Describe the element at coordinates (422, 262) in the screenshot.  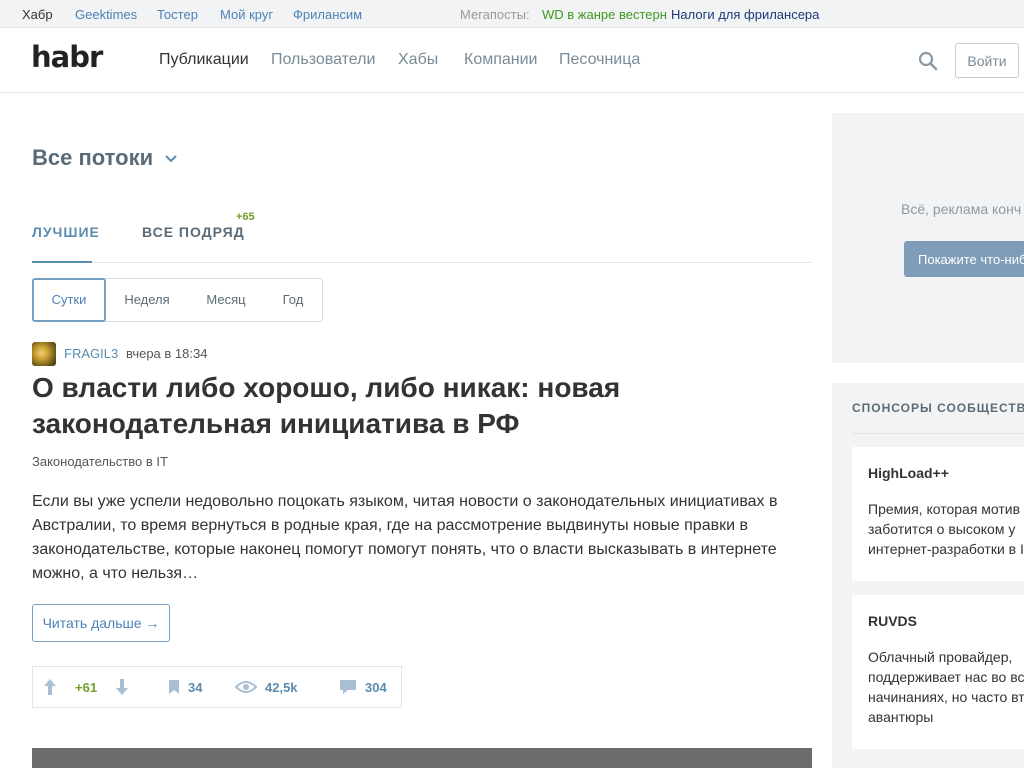
I see `tabs-divider` at that location.